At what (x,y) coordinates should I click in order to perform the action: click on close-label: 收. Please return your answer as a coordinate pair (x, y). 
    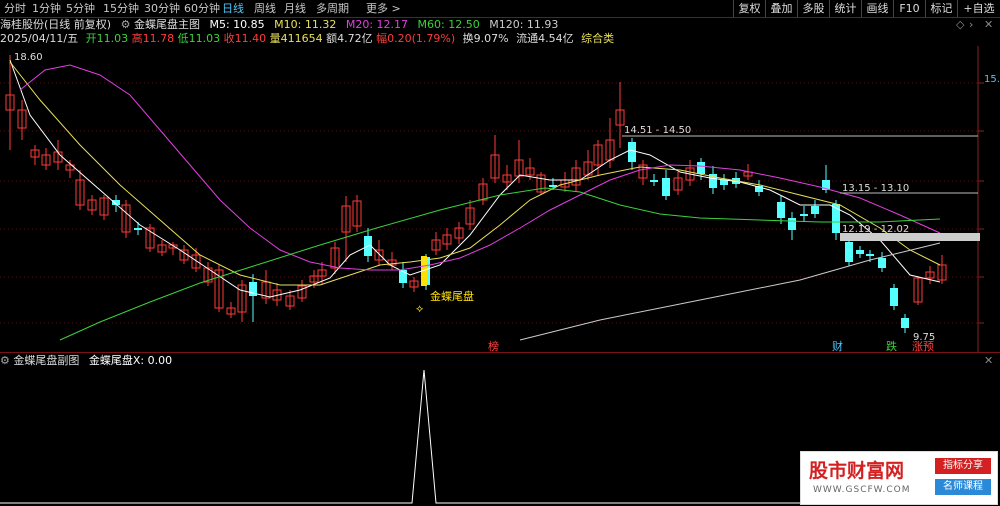
    Looking at the image, I should click on (229, 38).